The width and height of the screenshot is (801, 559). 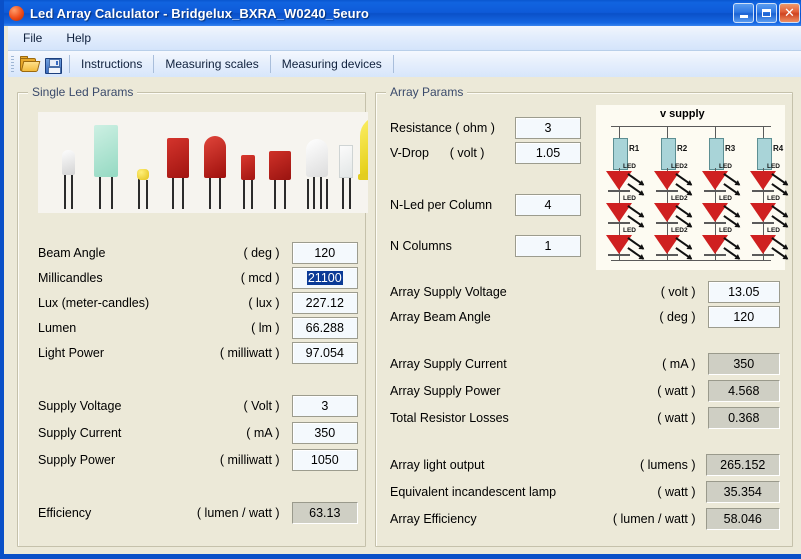 I want to click on label-total-resistor-losses: Total Resistor Losses, so click(x=449, y=418).